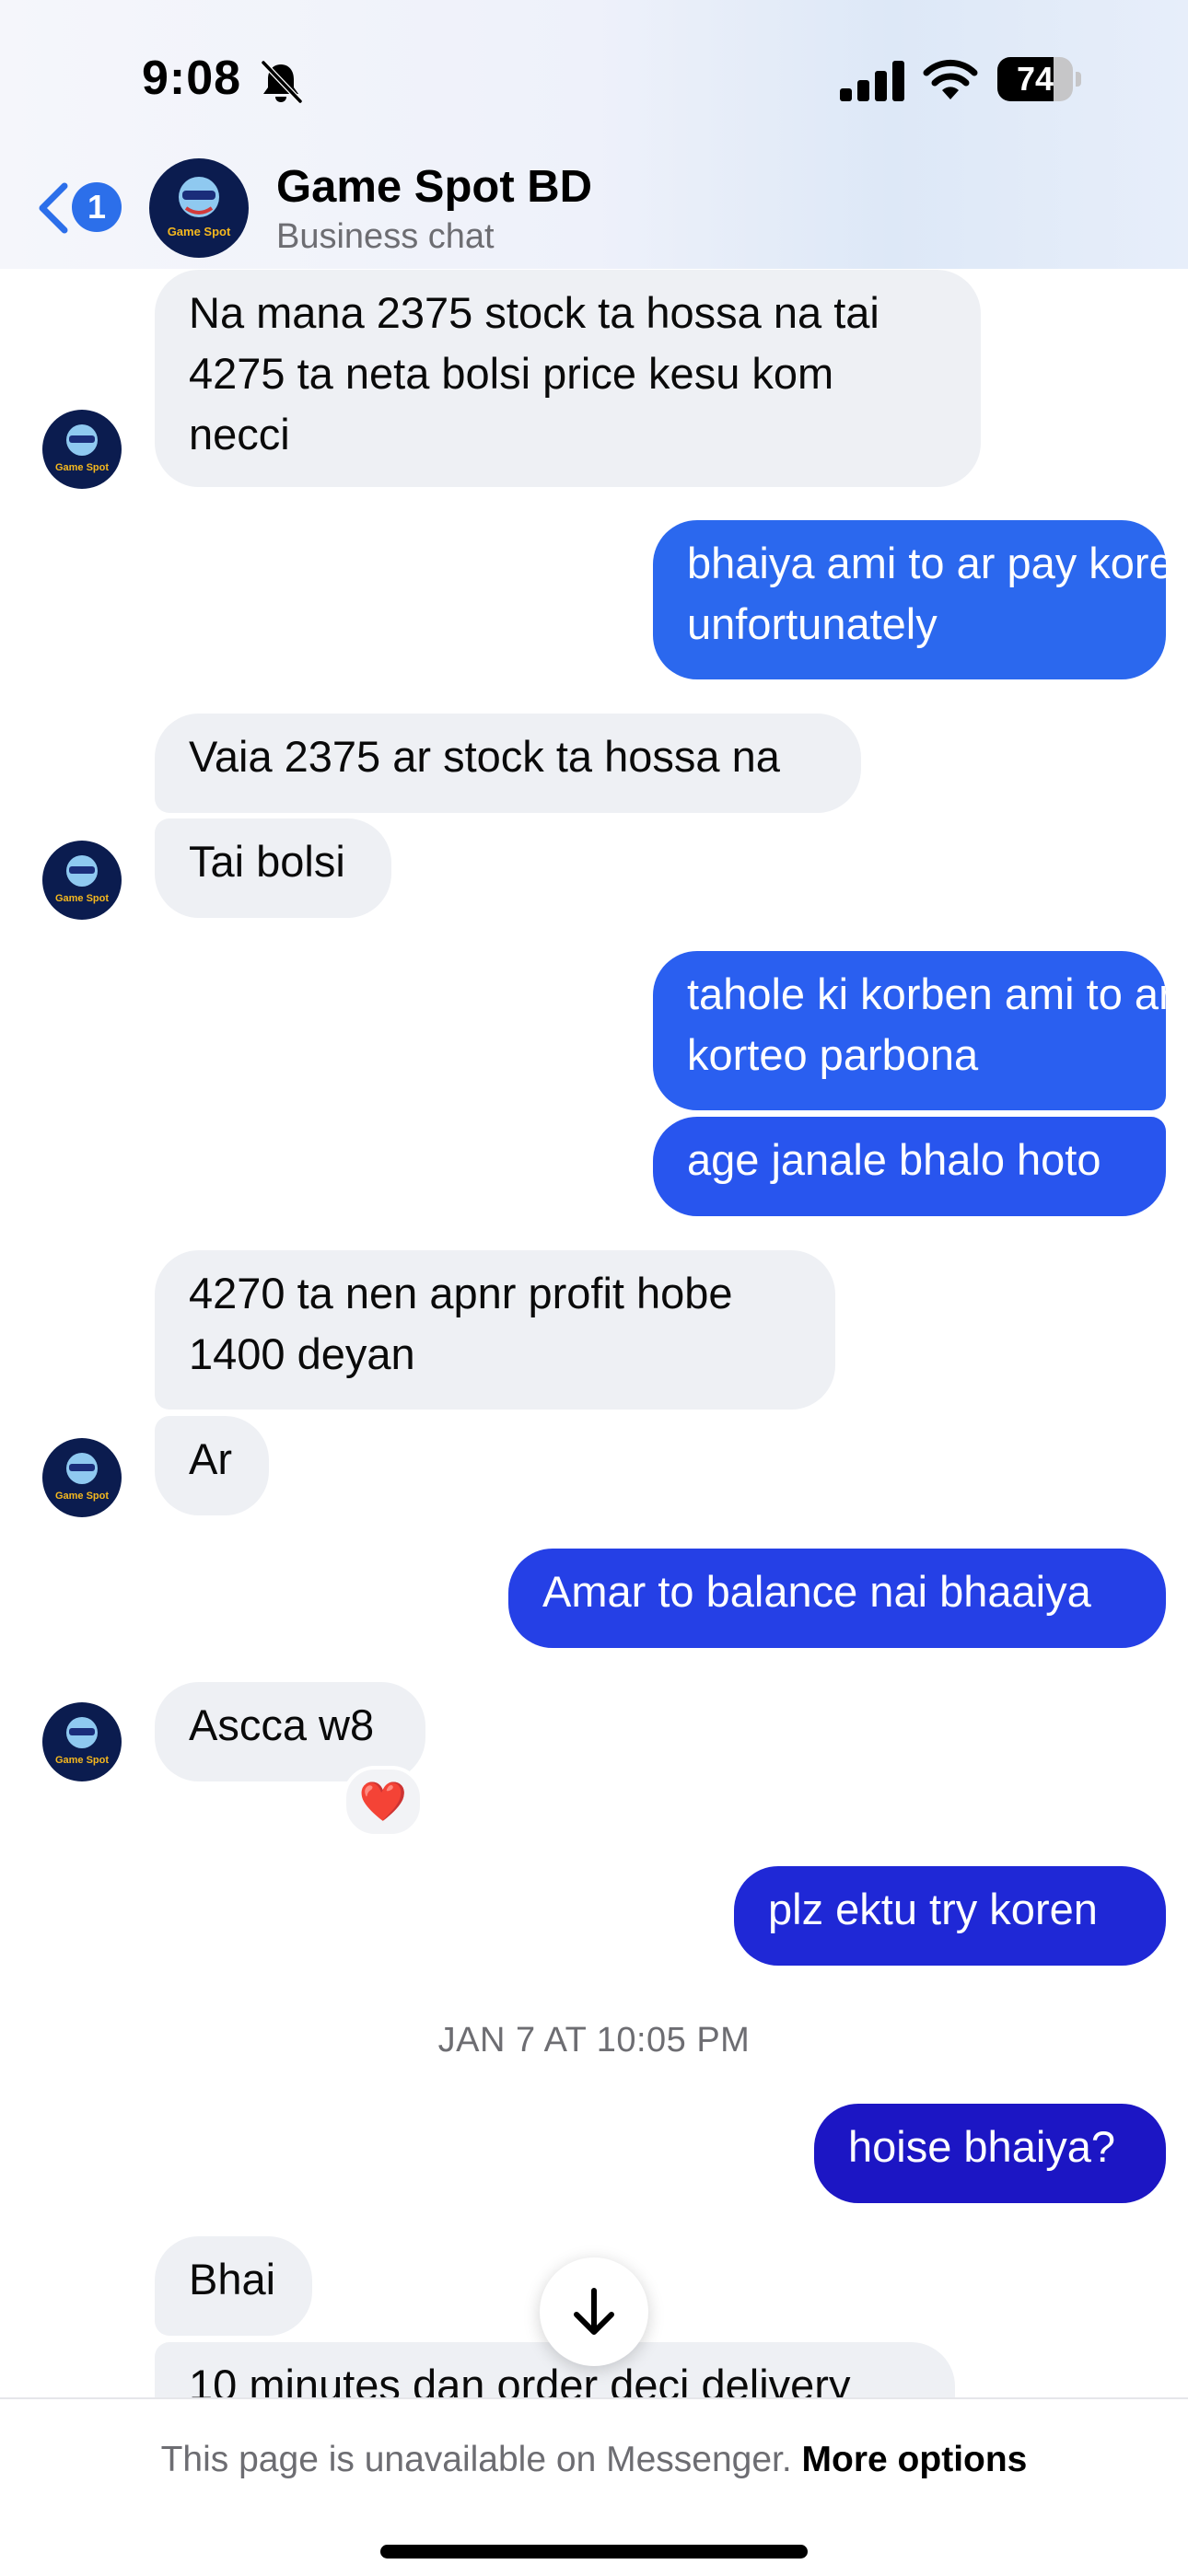 The height and width of the screenshot is (2576, 1188). What do you see at coordinates (915, 2459) in the screenshot?
I see `more-options-link: More options` at bounding box center [915, 2459].